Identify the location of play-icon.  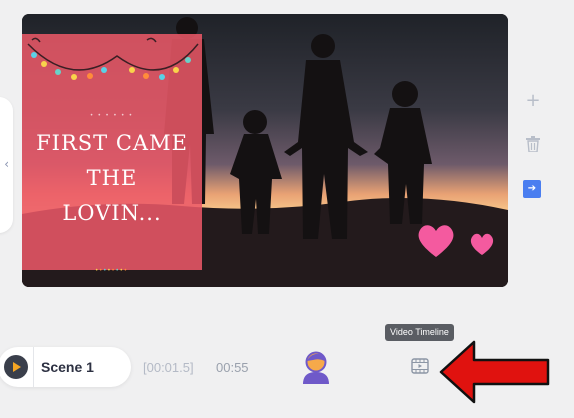
(17, 367).